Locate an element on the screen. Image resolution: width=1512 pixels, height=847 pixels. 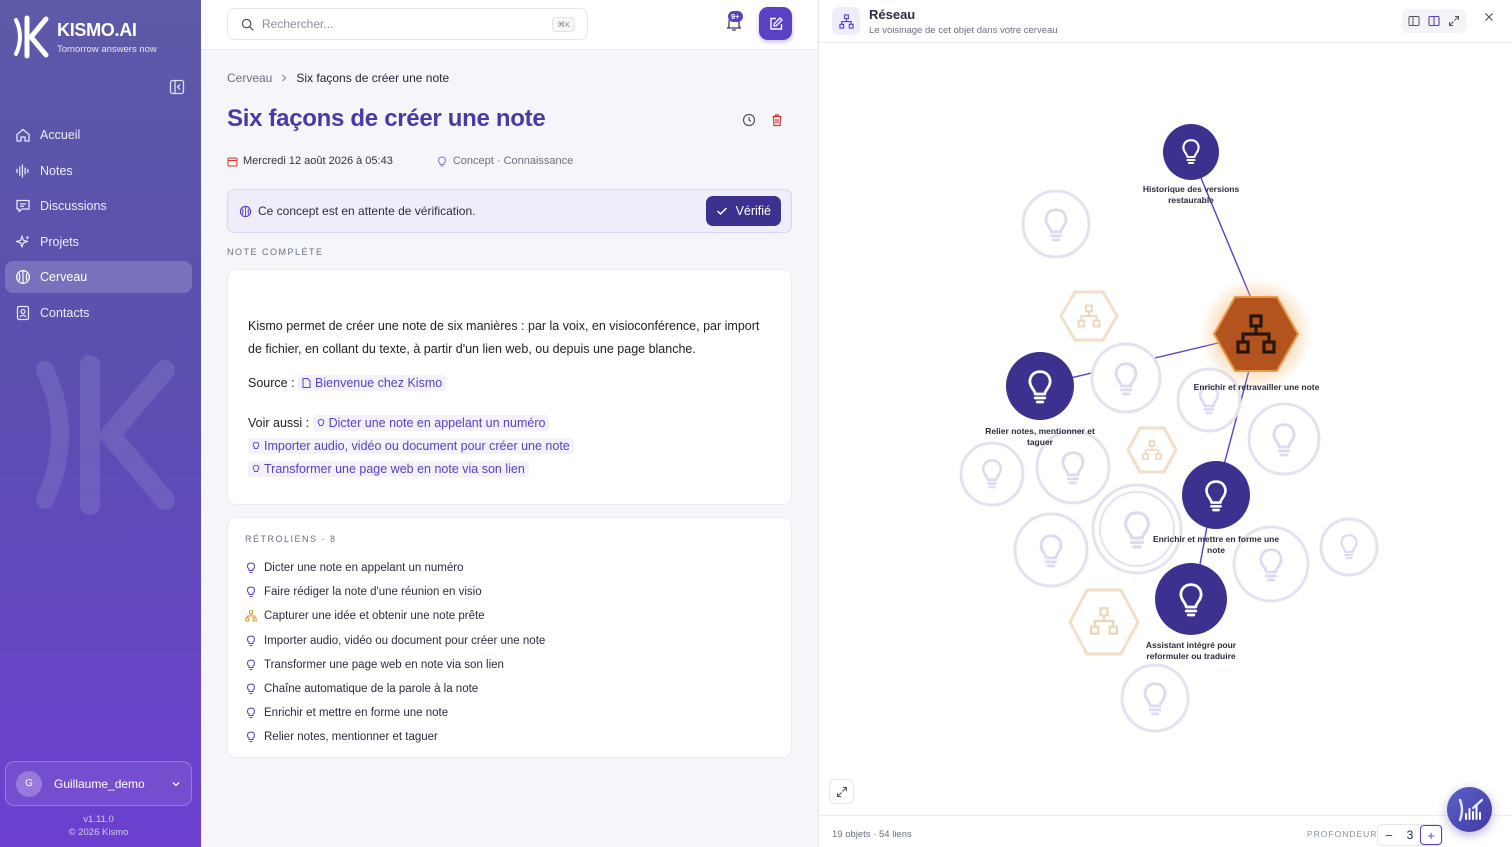
new-note-button is located at coordinates (775, 23).